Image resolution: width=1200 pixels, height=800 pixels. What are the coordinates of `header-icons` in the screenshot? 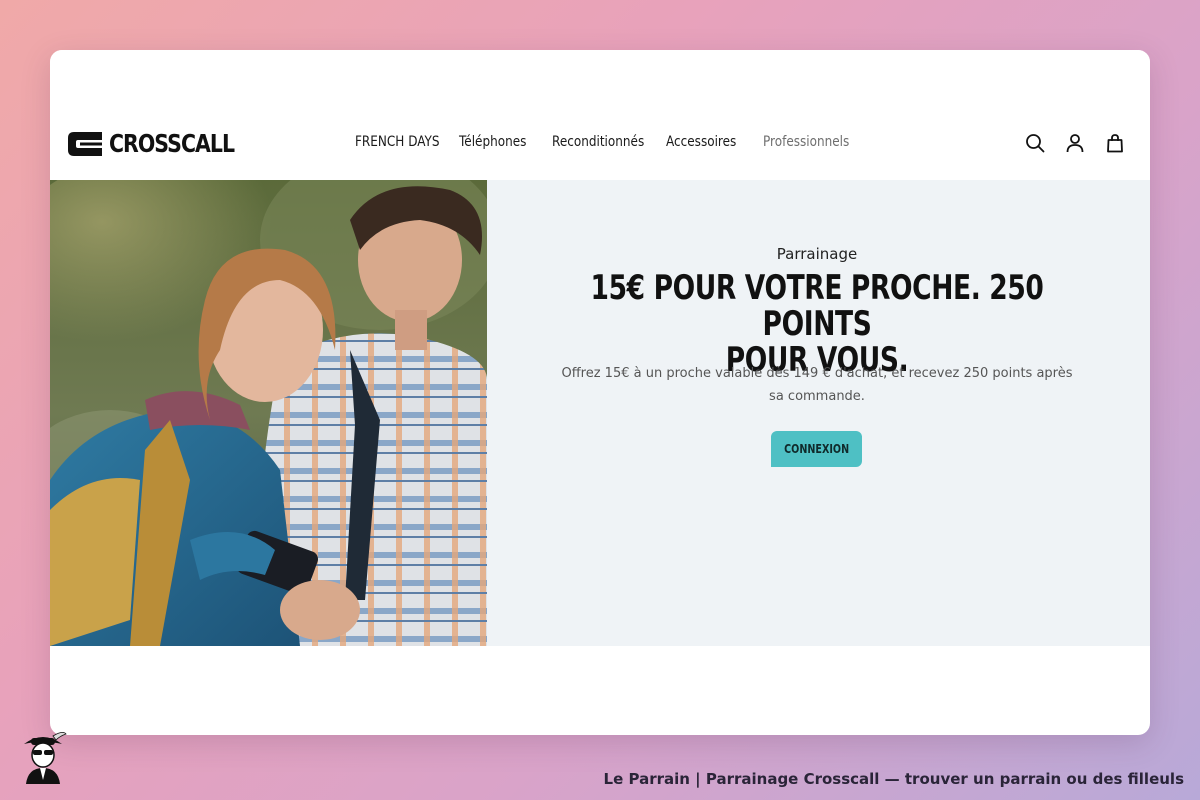 It's located at (1075, 143).